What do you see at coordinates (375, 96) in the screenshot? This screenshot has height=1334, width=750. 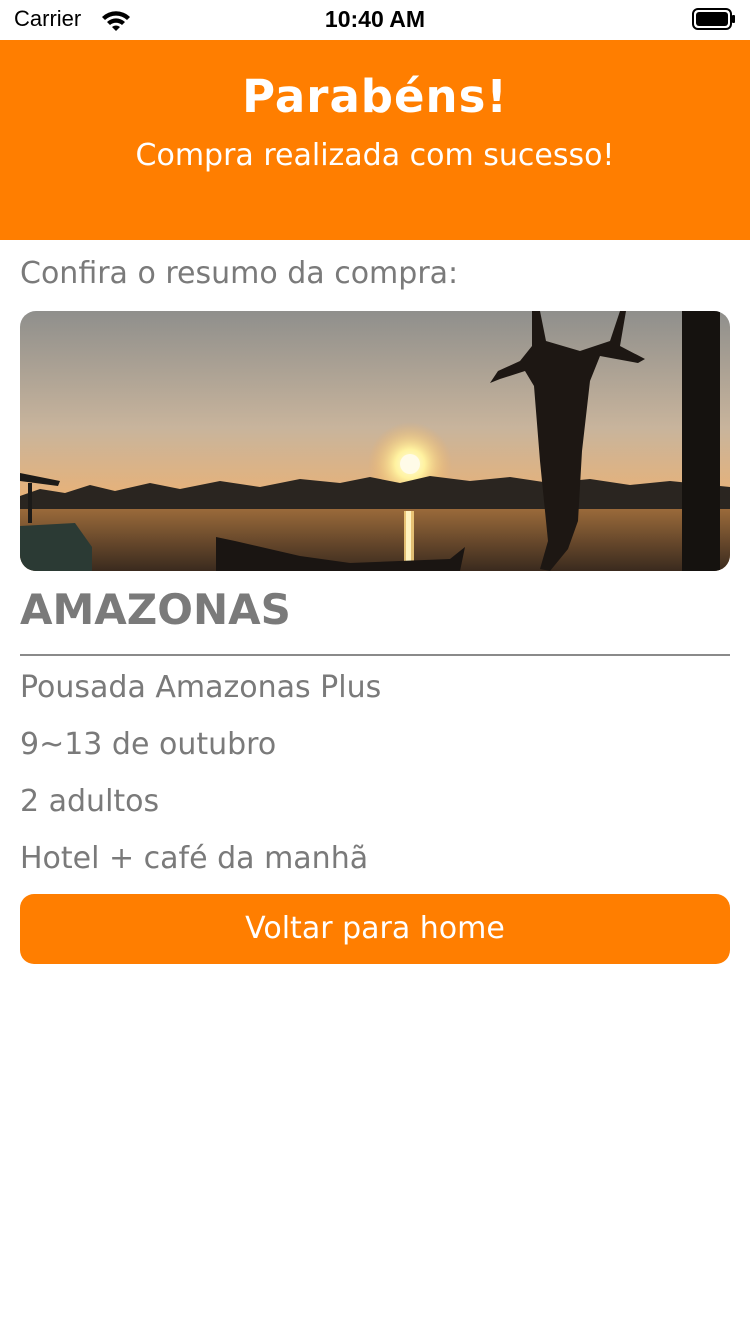 I see `success-title: Parabéns!` at bounding box center [375, 96].